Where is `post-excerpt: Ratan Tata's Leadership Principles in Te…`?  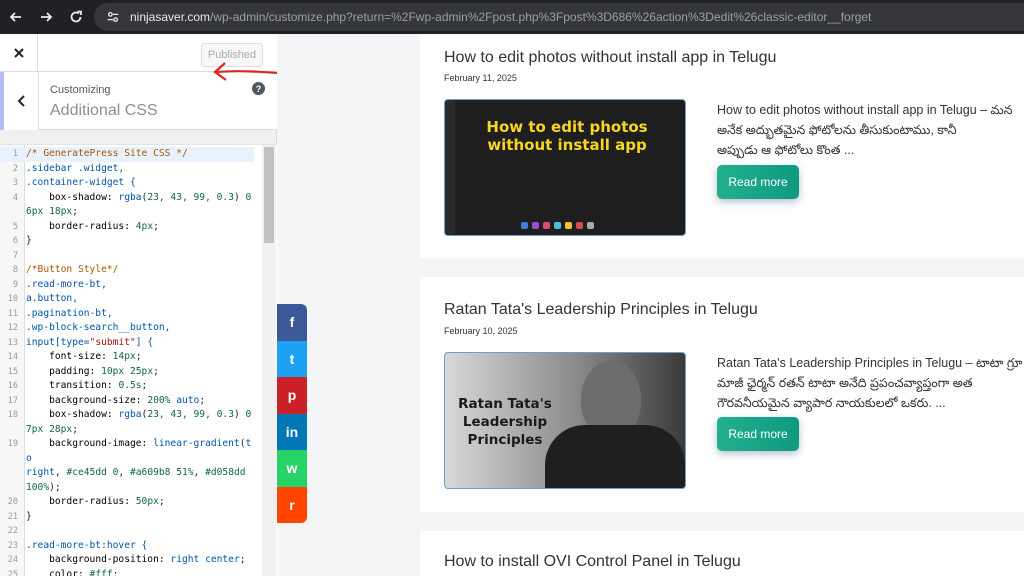
post-excerpt: Ratan Tata's Leadership Principles in Te… is located at coordinates (870, 383).